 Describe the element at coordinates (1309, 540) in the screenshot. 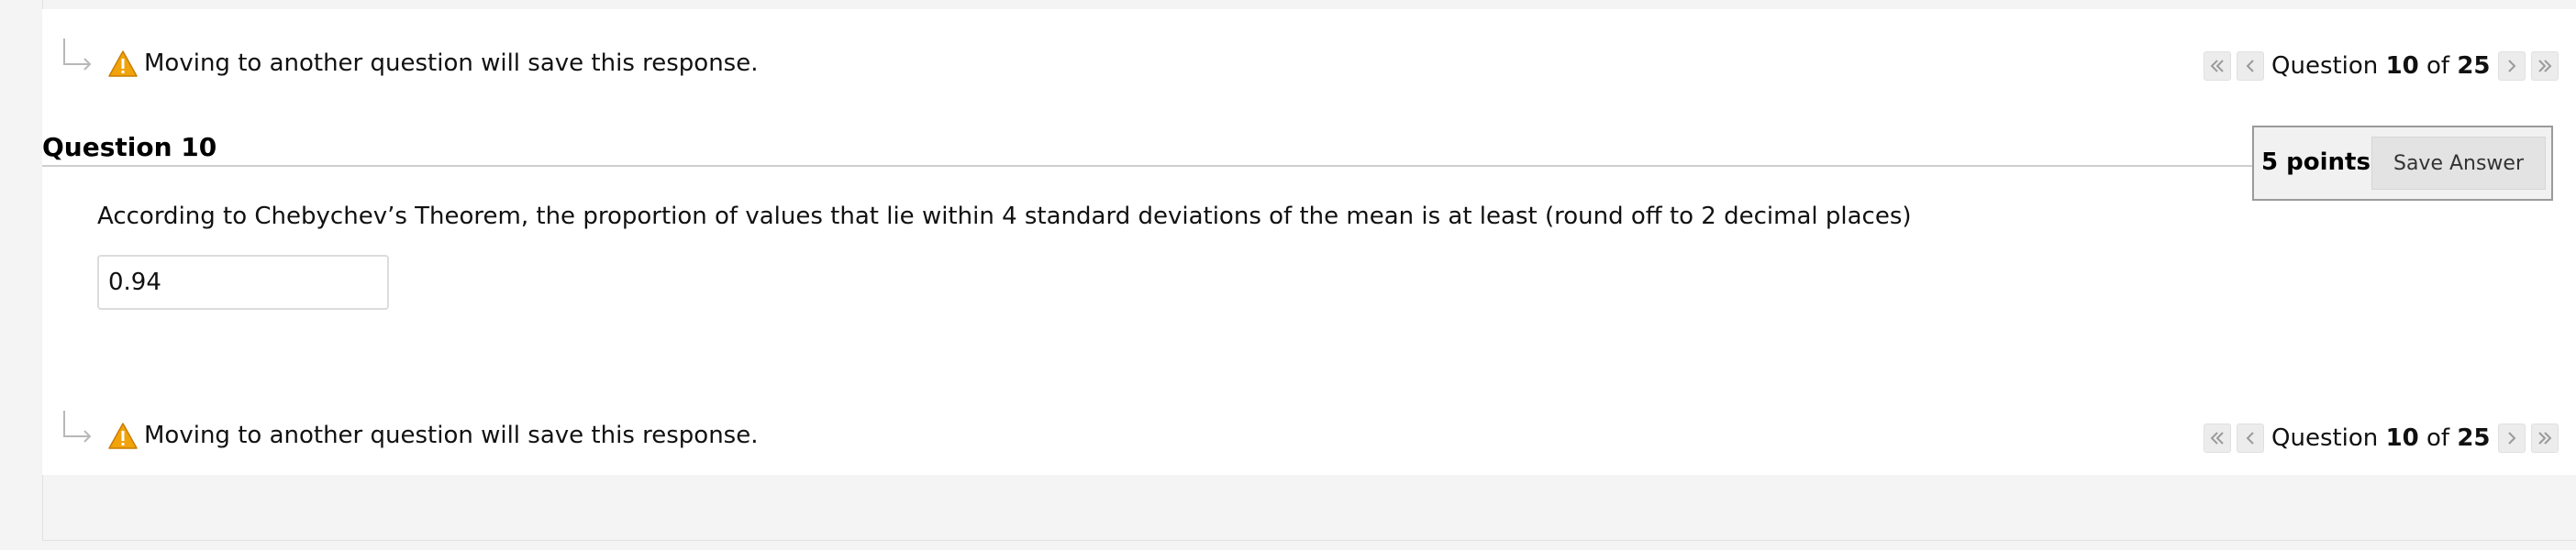

I see `page-bottom-border` at that location.